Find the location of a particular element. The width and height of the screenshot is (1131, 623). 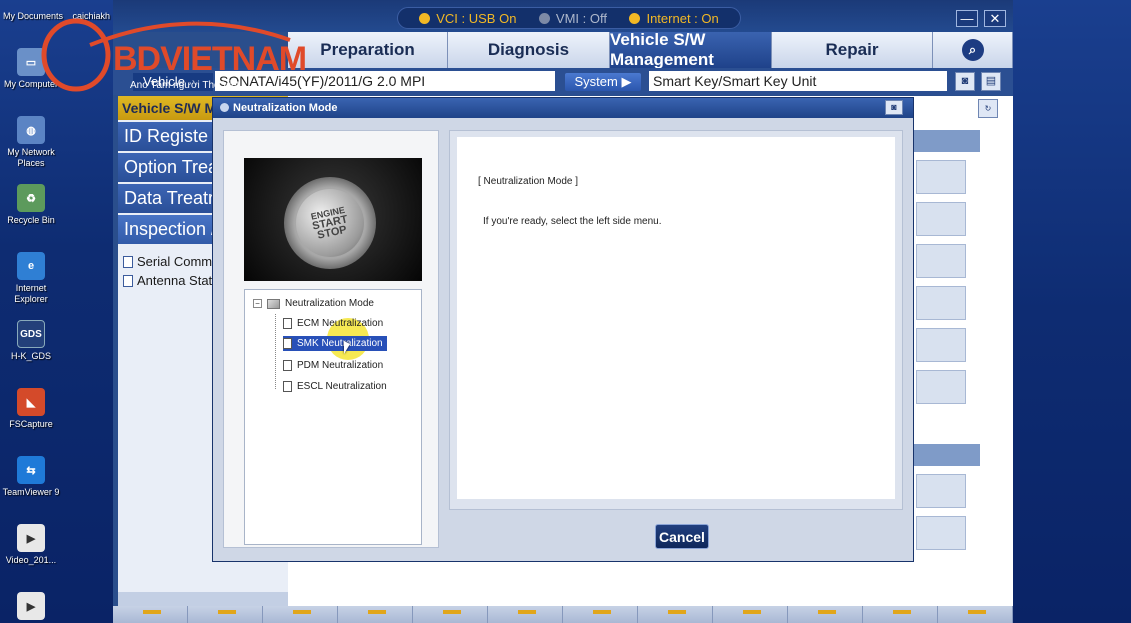

engine-button-image: ENGINE START STOP is located at coordinates (330, 223).